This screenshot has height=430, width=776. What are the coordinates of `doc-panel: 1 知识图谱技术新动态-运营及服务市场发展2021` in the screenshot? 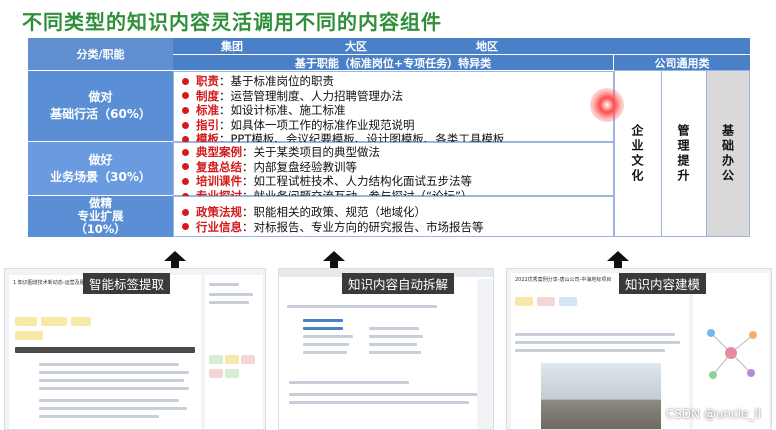 It's located at (105, 352).